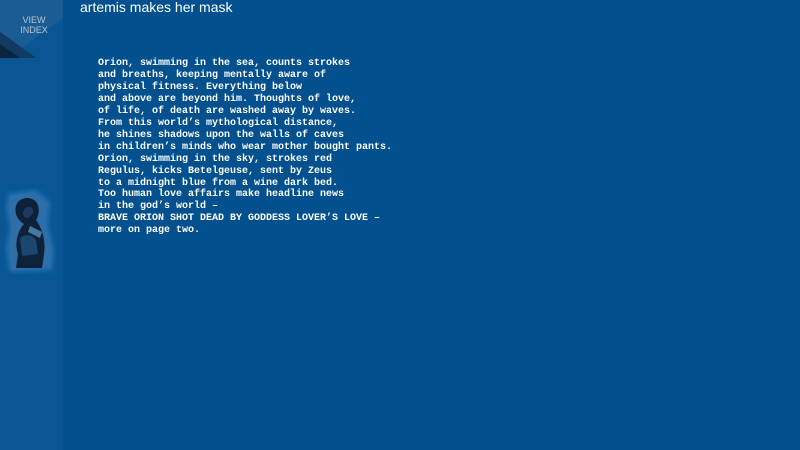  What do you see at coordinates (156, 7) in the screenshot?
I see `page-title: artemis makes her mask` at bounding box center [156, 7].